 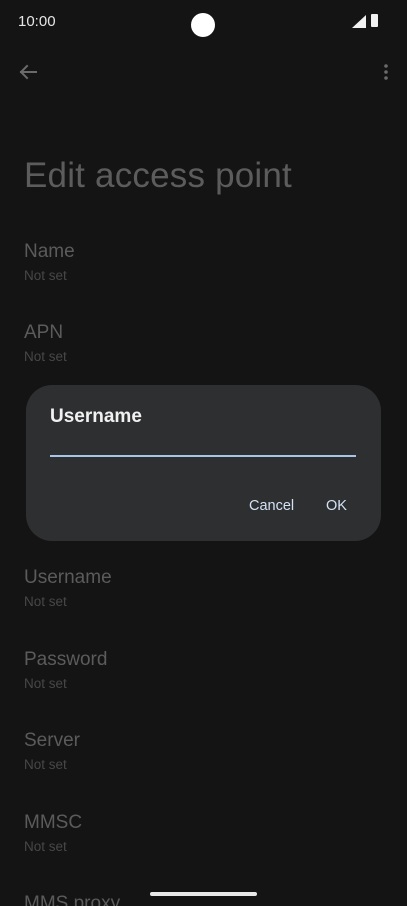 What do you see at coordinates (203, 443) in the screenshot?
I see `username-input` at bounding box center [203, 443].